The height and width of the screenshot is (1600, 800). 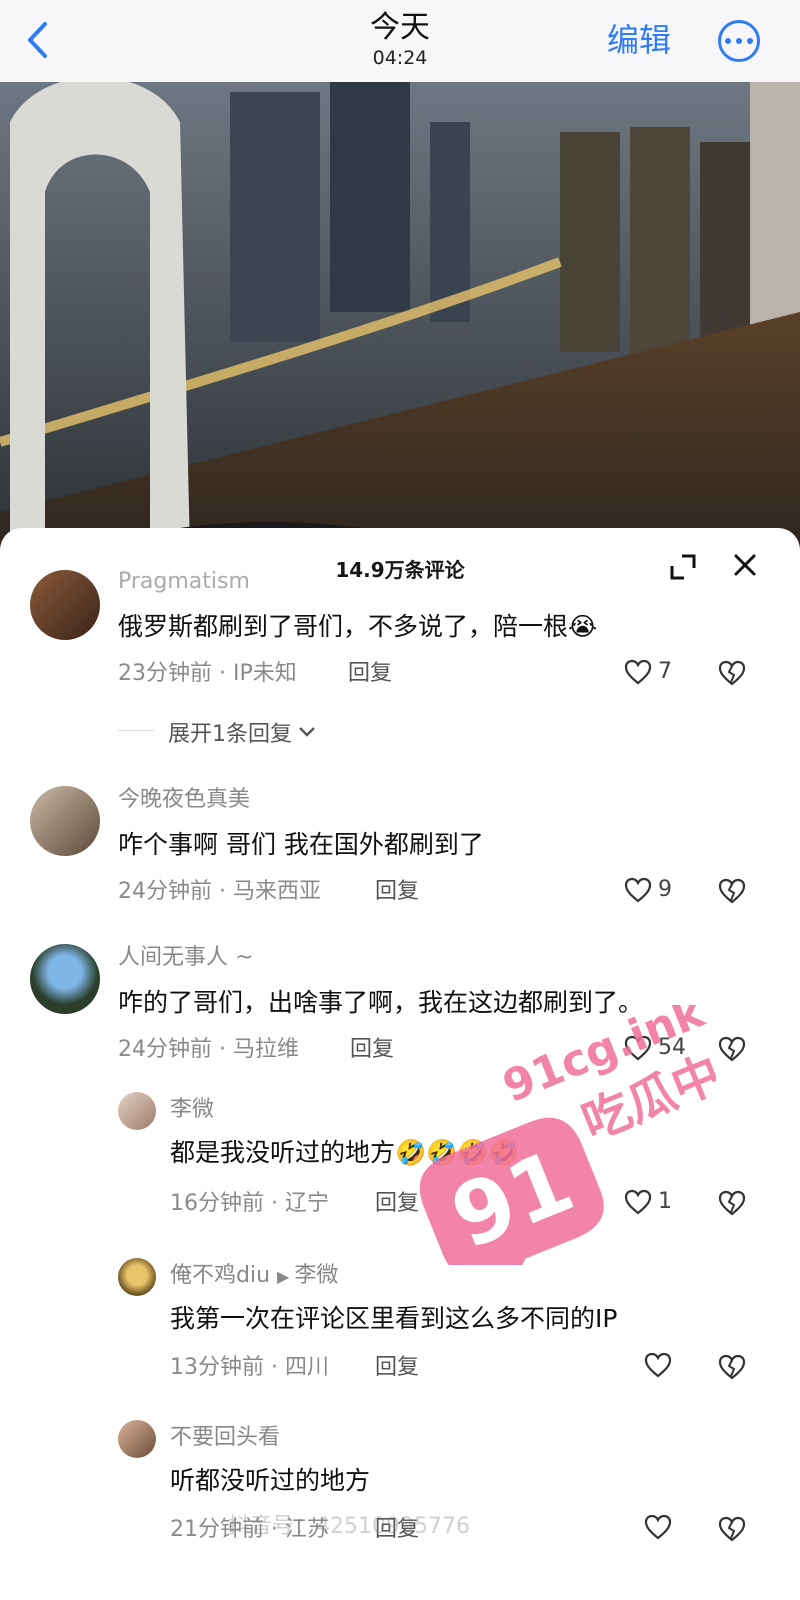 I want to click on like-count: 9, so click(x=665, y=889).